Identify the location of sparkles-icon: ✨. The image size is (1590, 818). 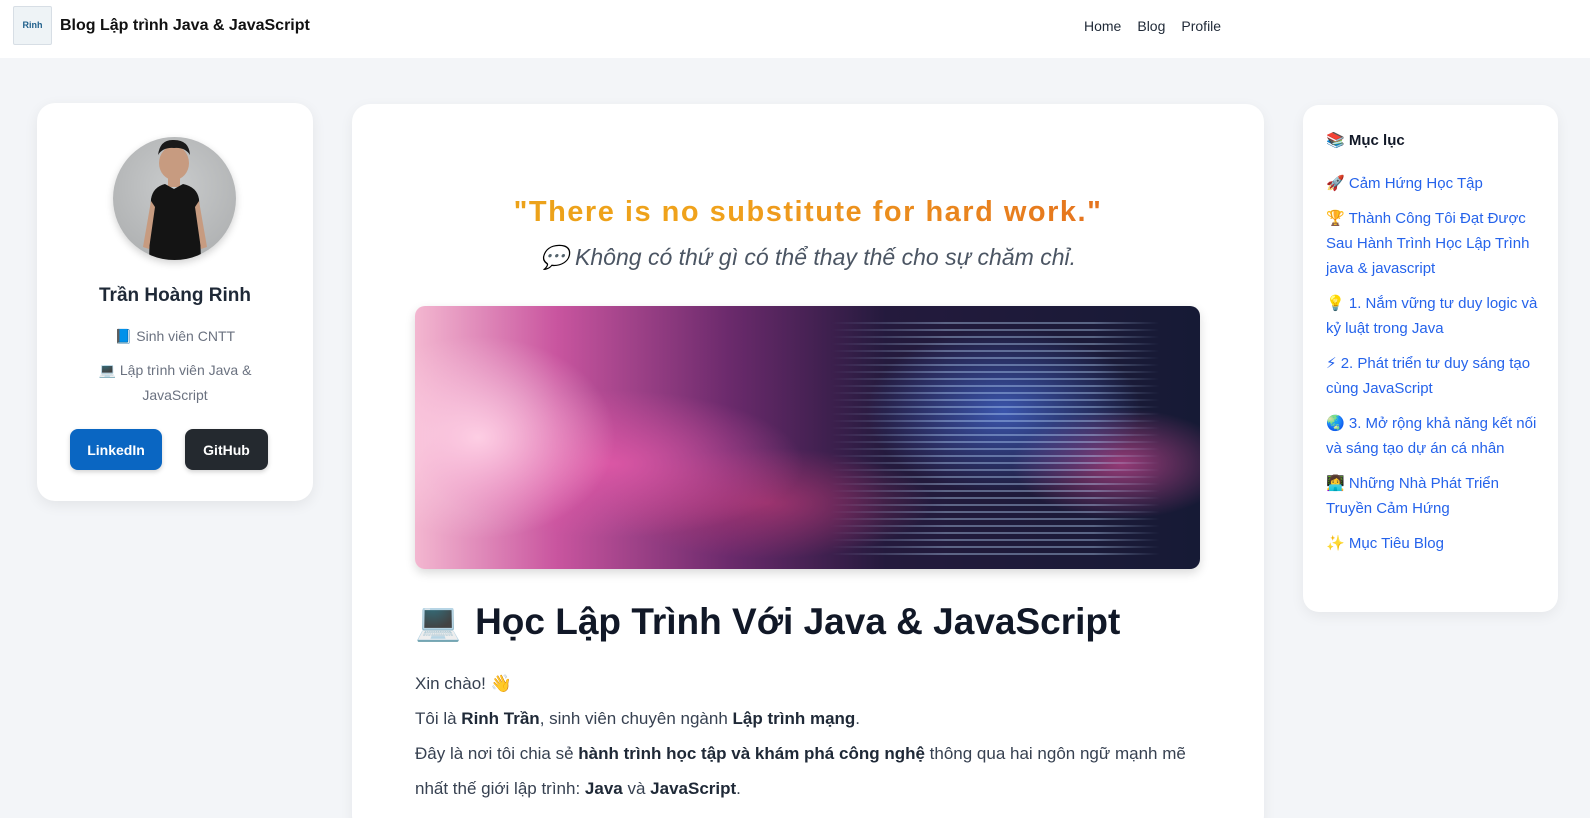
(1335, 543).